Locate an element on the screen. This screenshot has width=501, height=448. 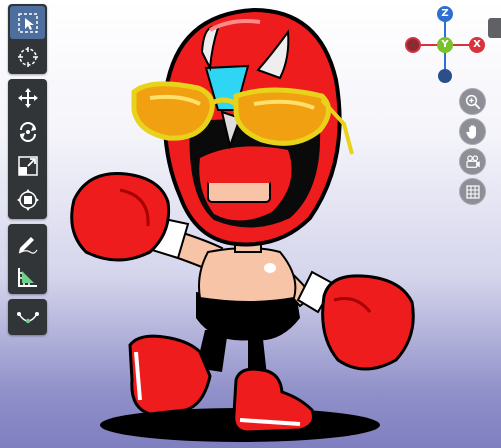
toolbar-group-shear is located at coordinates (27, 317).